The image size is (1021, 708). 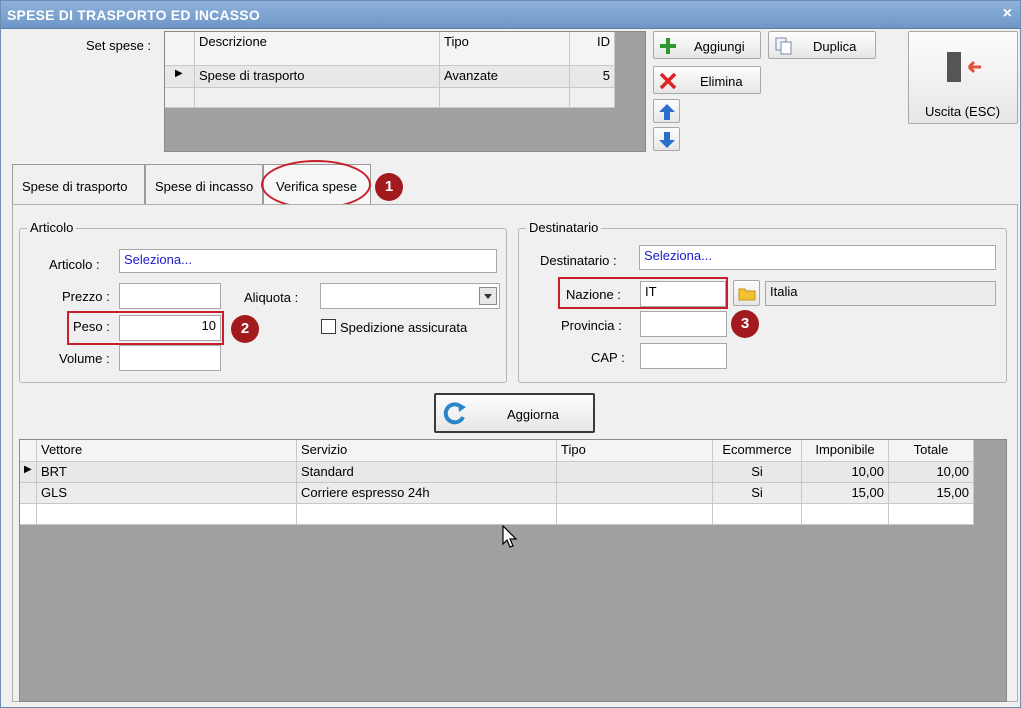 I want to click on arrow-down-icon, so click(x=667, y=140).